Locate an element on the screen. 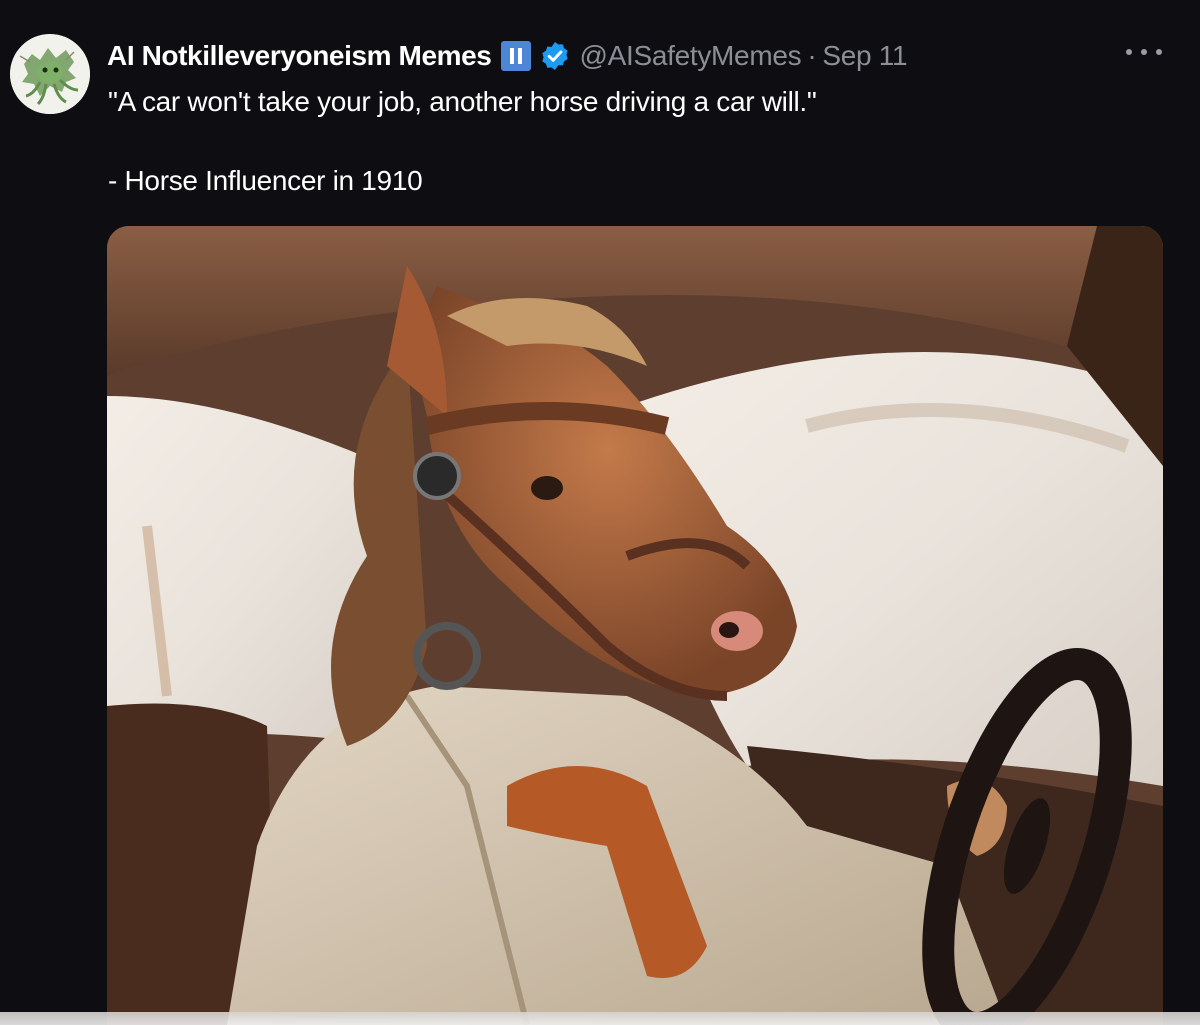 This screenshot has width=1200, height=1025. bottom-edge-fade is located at coordinates (600, 1018).